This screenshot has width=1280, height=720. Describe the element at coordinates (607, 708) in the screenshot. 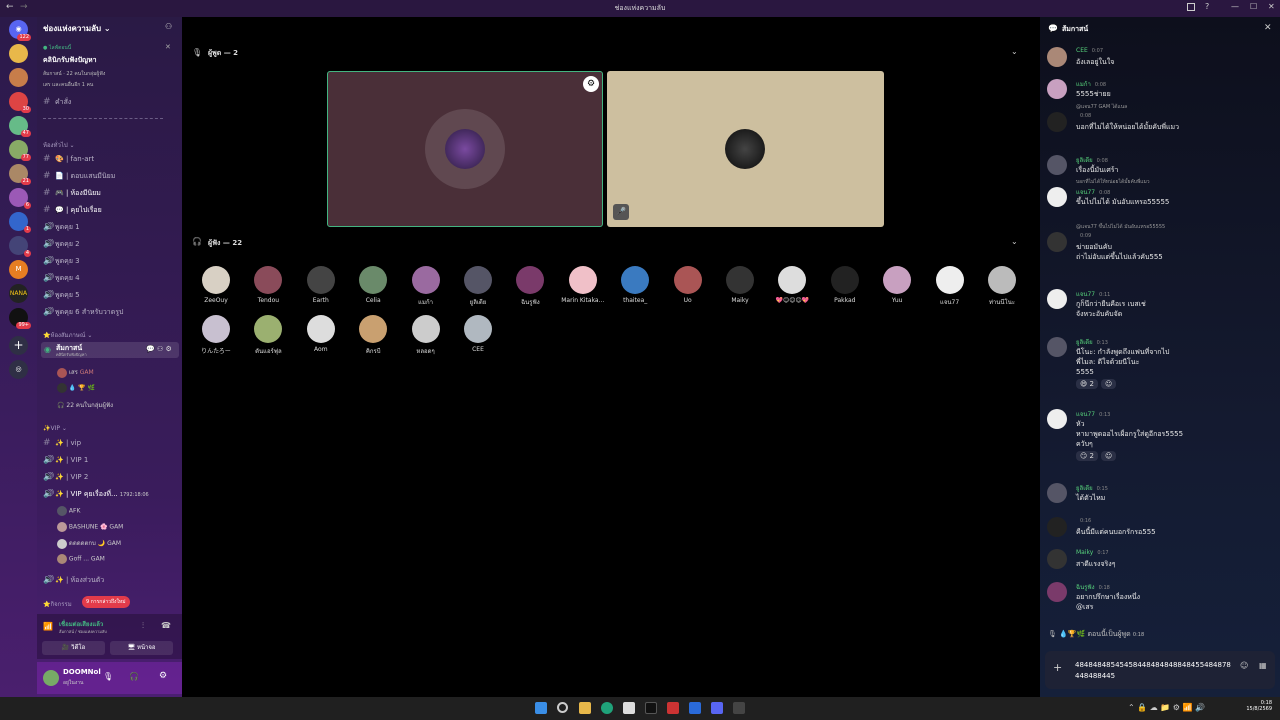

I see `edge-icon` at that location.